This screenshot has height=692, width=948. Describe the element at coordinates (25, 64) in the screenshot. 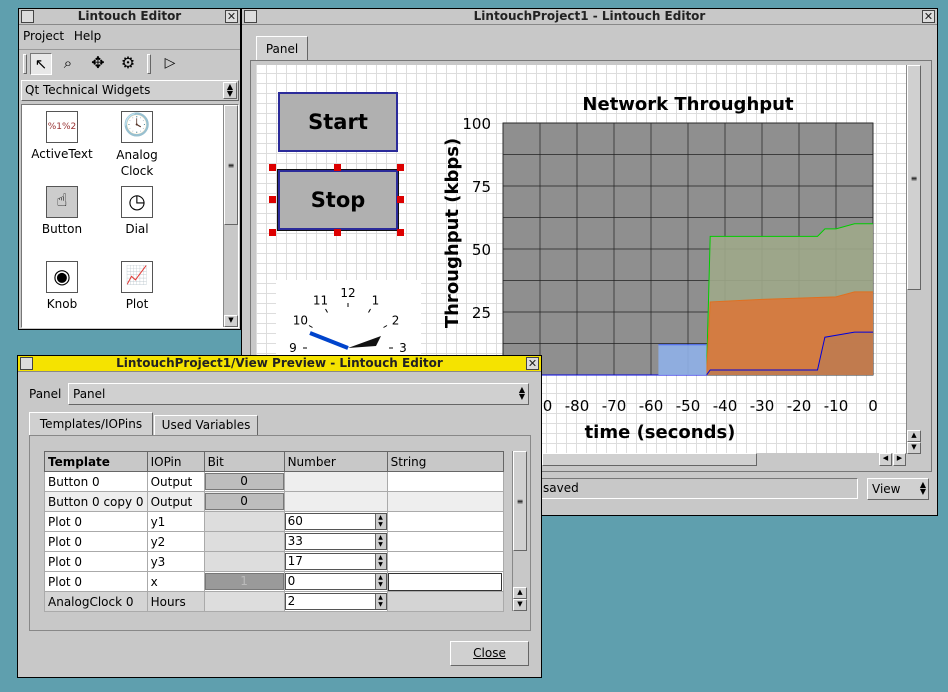

I see `toolbar-handle` at that location.